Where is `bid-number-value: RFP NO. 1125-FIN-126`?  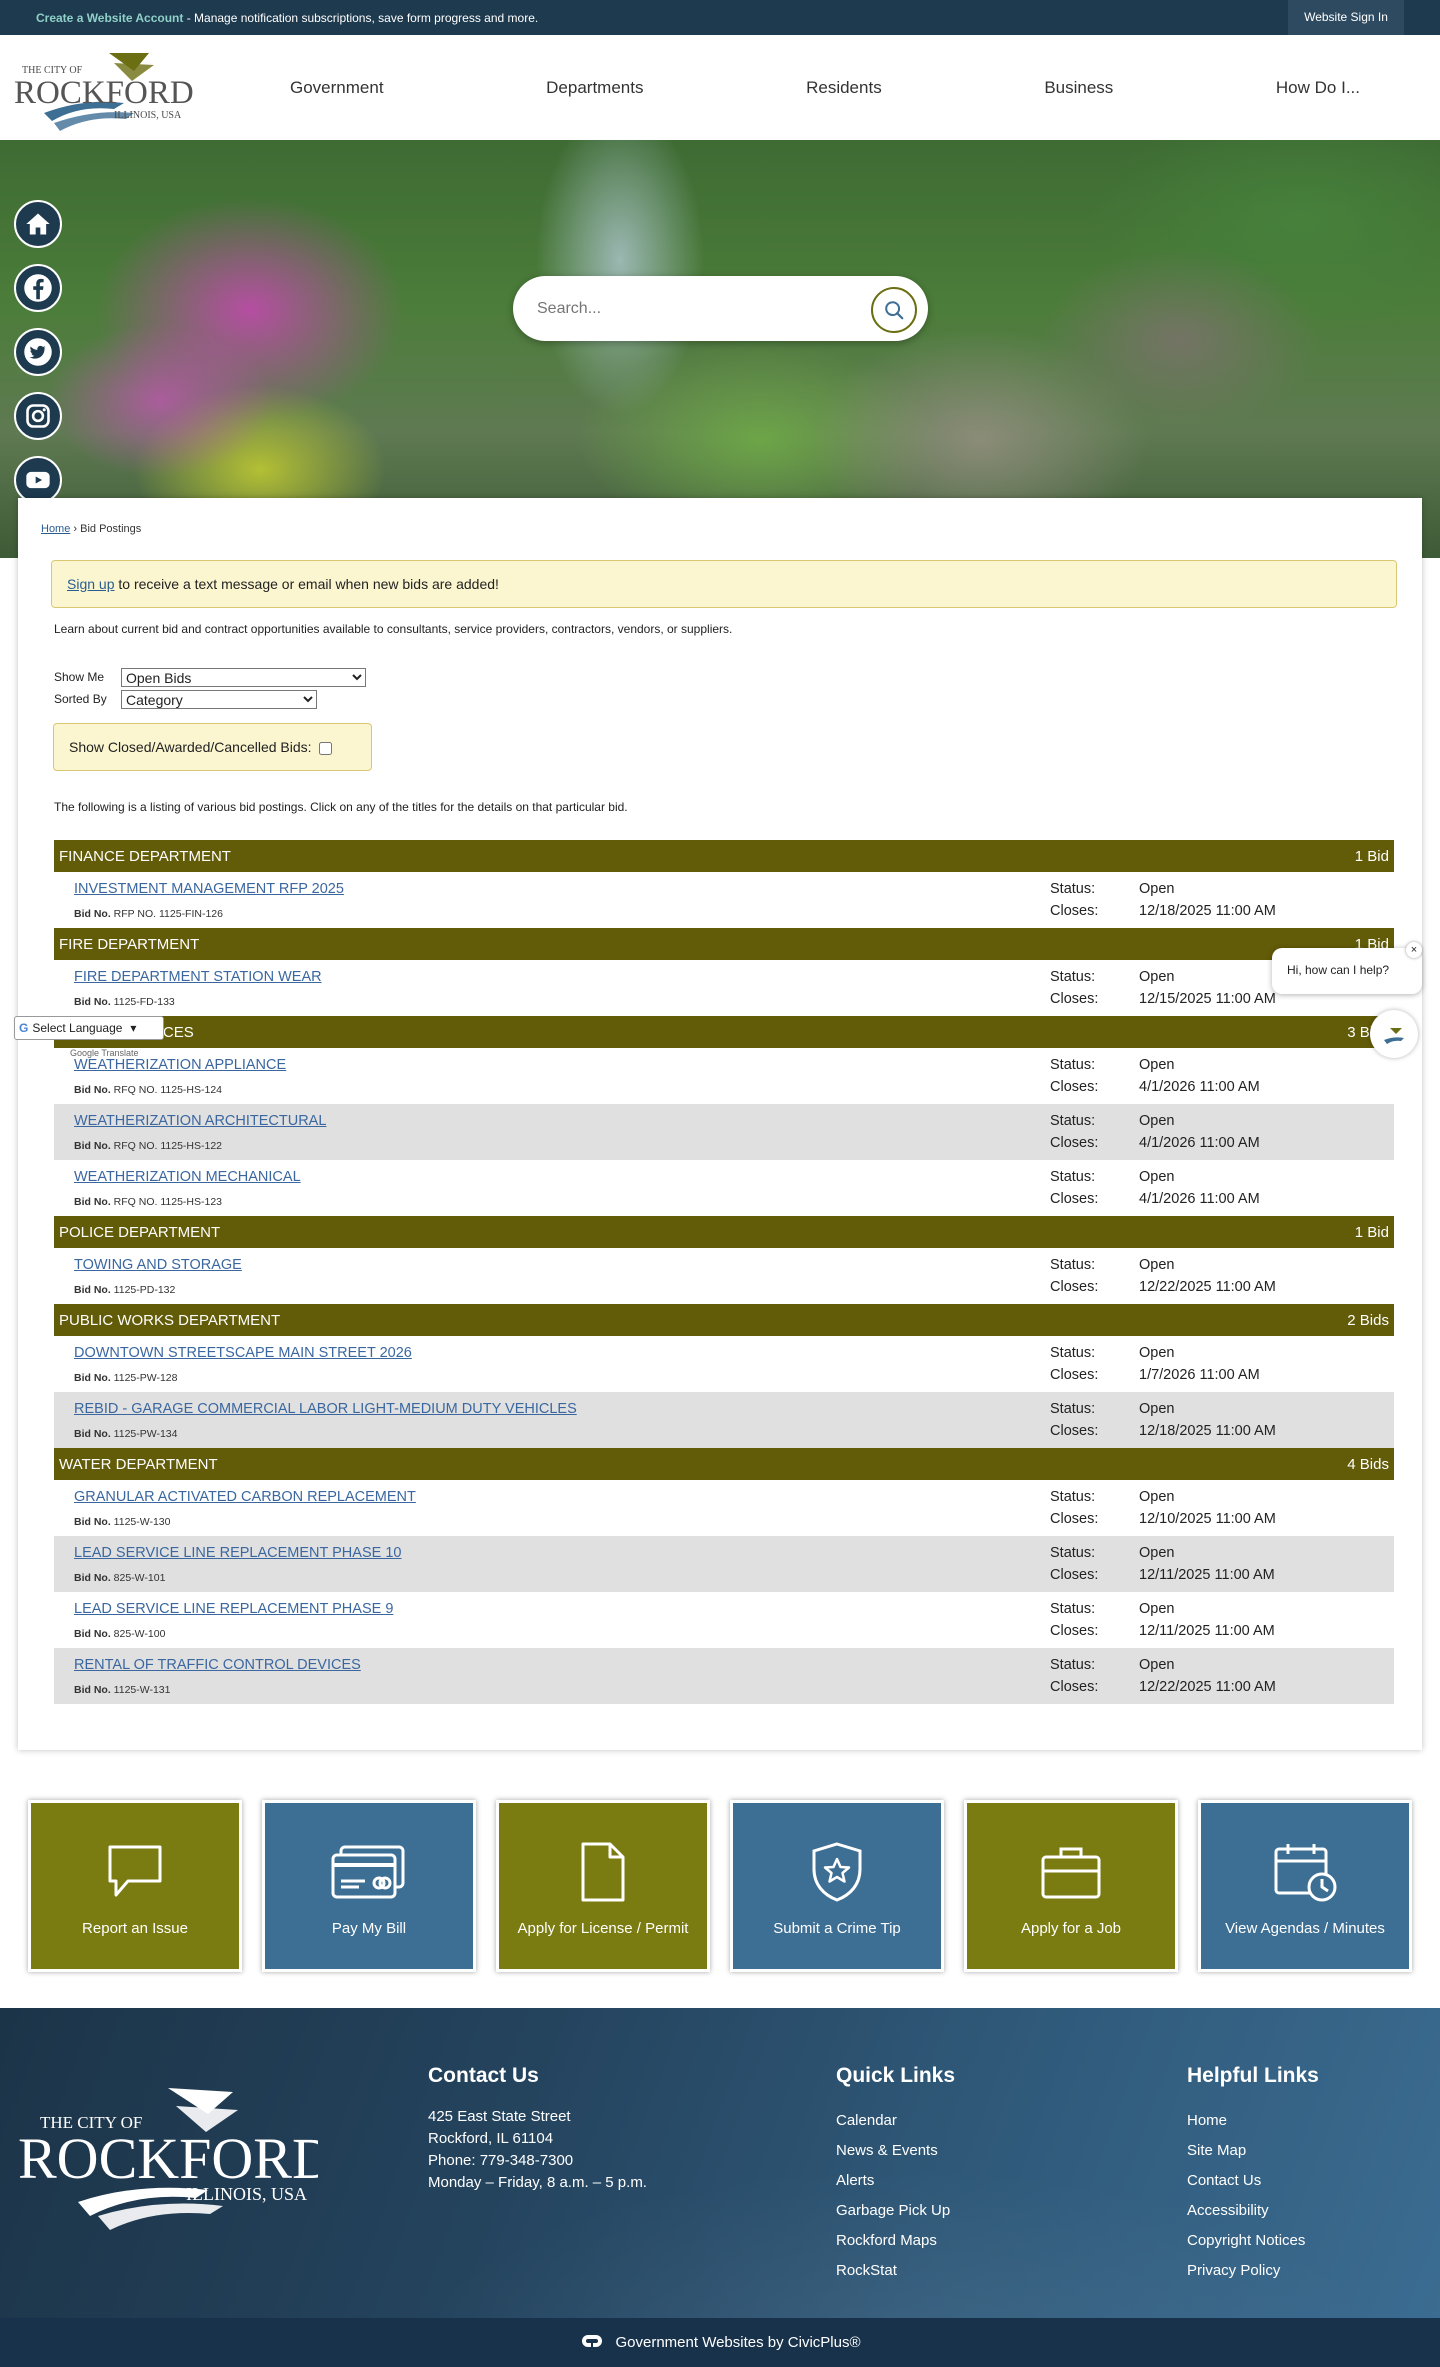
bid-number-value: RFP NO. 1125-FIN-126 is located at coordinates (168, 914).